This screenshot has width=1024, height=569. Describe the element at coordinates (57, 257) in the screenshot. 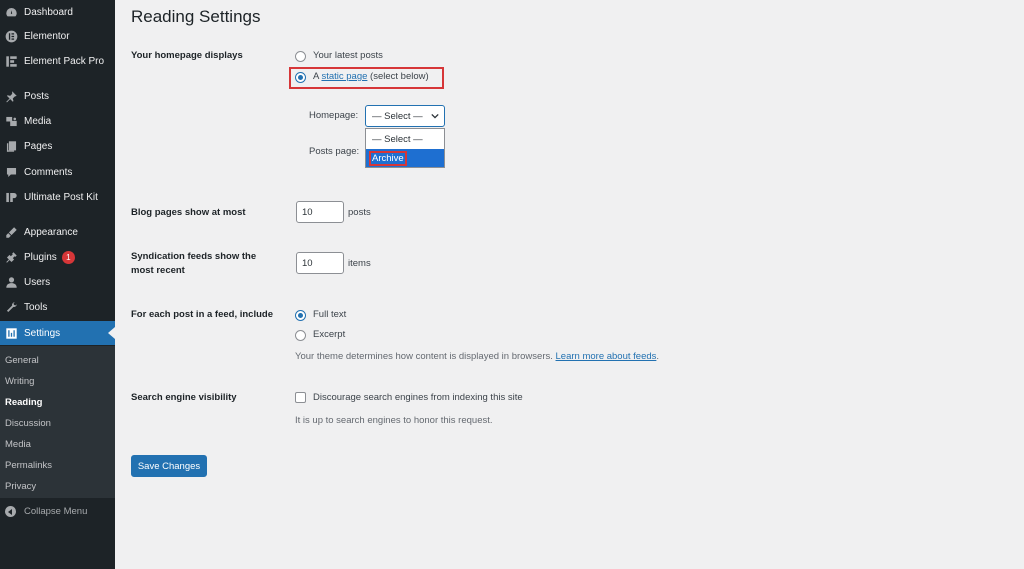

I see `menu-item-plugins: Plugins 1` at that location.